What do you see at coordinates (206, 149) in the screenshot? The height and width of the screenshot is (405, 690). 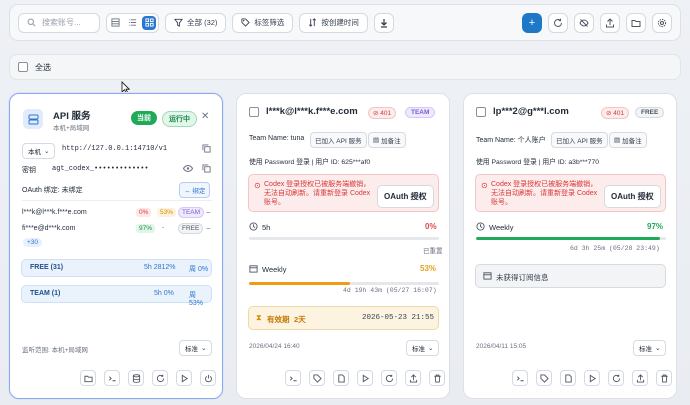 I see `copy-url-icon` at bounding box center [206, 149].